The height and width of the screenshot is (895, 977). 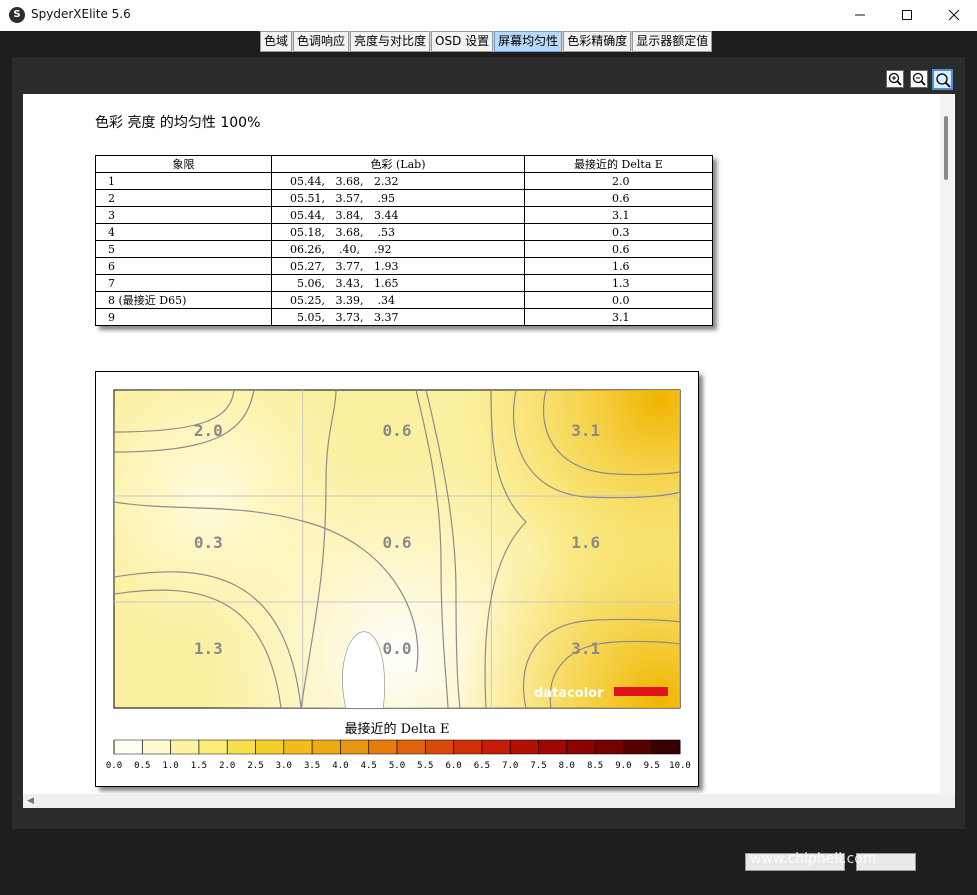 I want to click on window-title: SpyderXElite 5.6, so click(x=81, y=14).